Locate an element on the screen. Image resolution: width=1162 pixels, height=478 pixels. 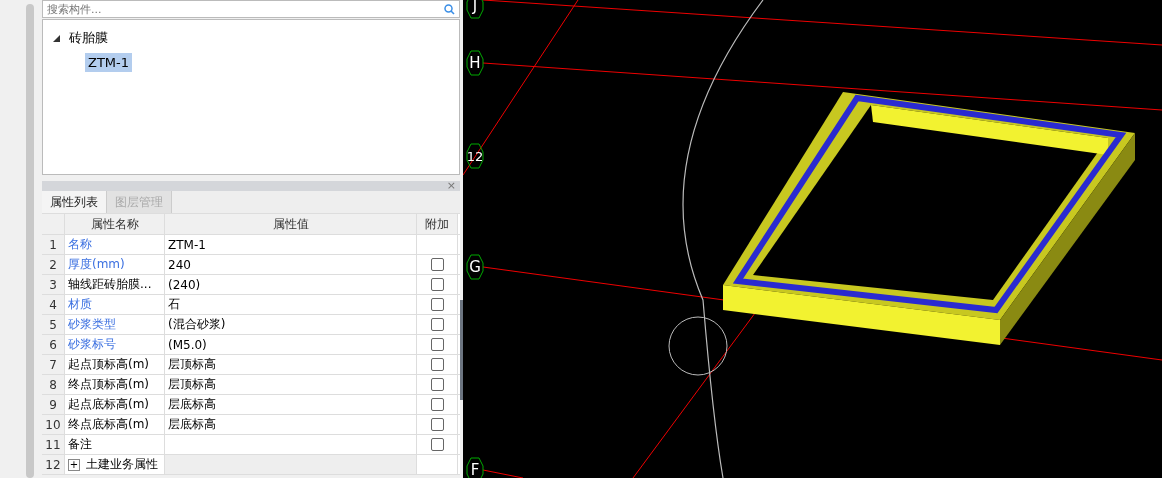
expand-toggle: + is located at coordinates (74, 464).